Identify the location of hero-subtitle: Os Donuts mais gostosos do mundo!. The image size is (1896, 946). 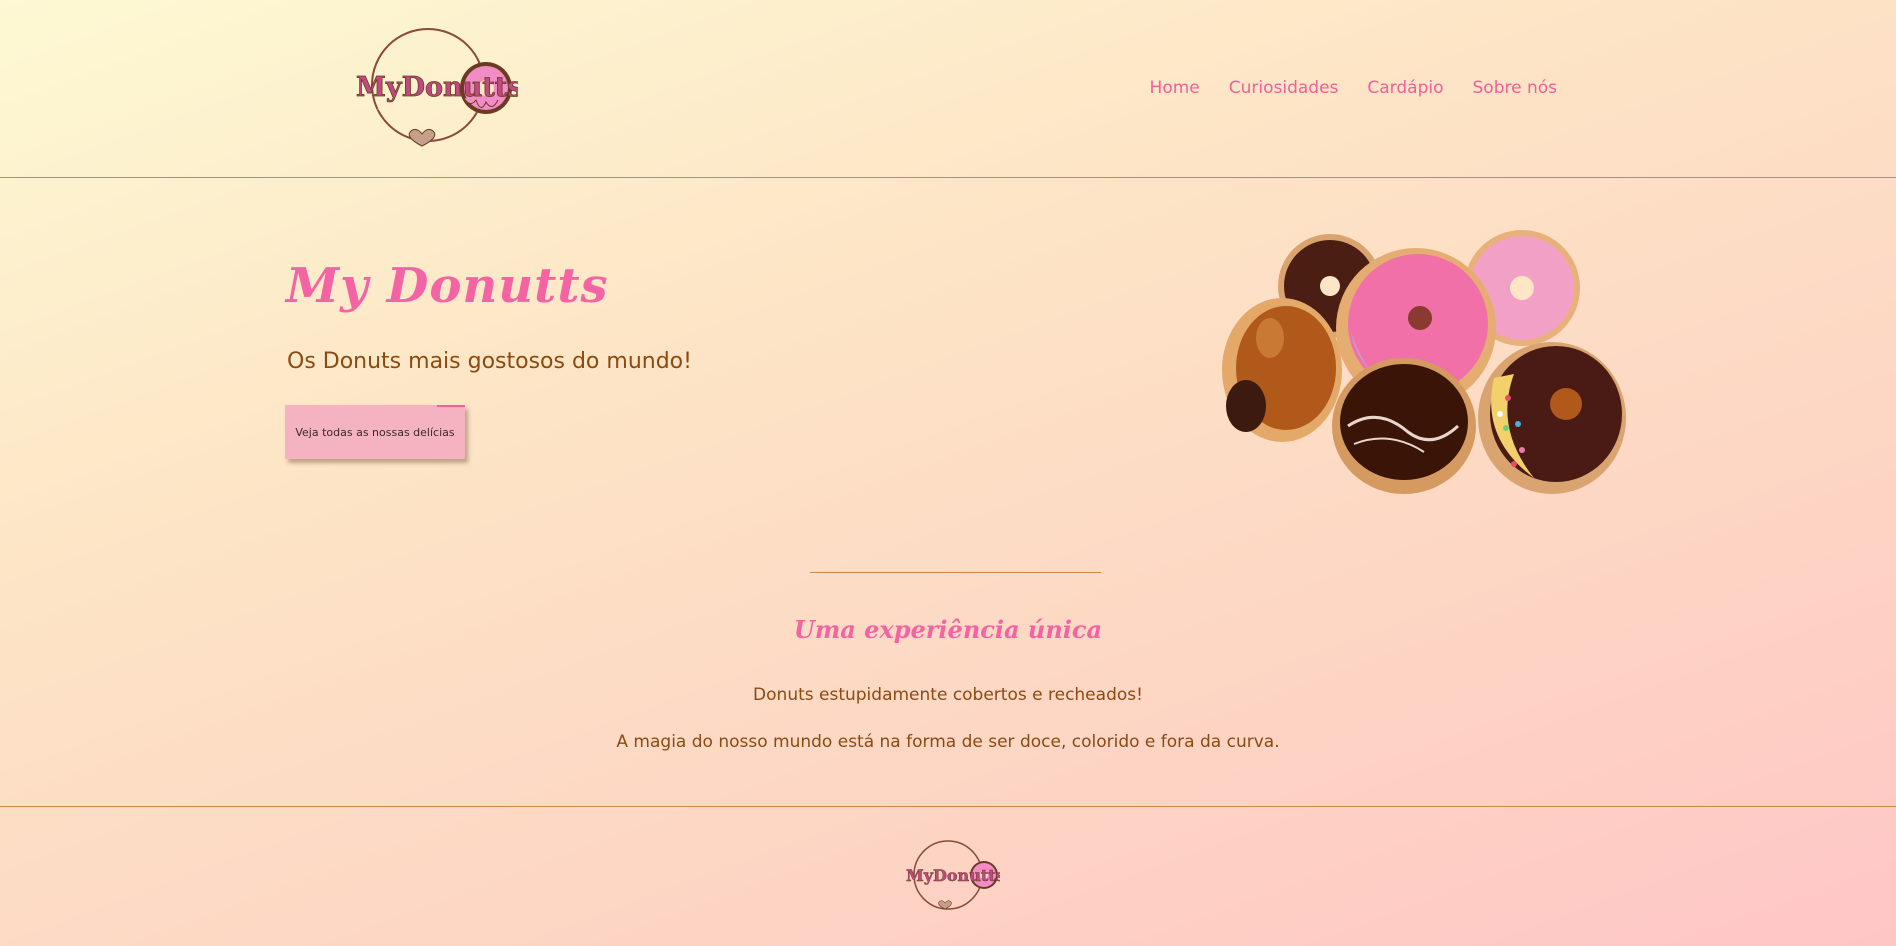
(489, 361).